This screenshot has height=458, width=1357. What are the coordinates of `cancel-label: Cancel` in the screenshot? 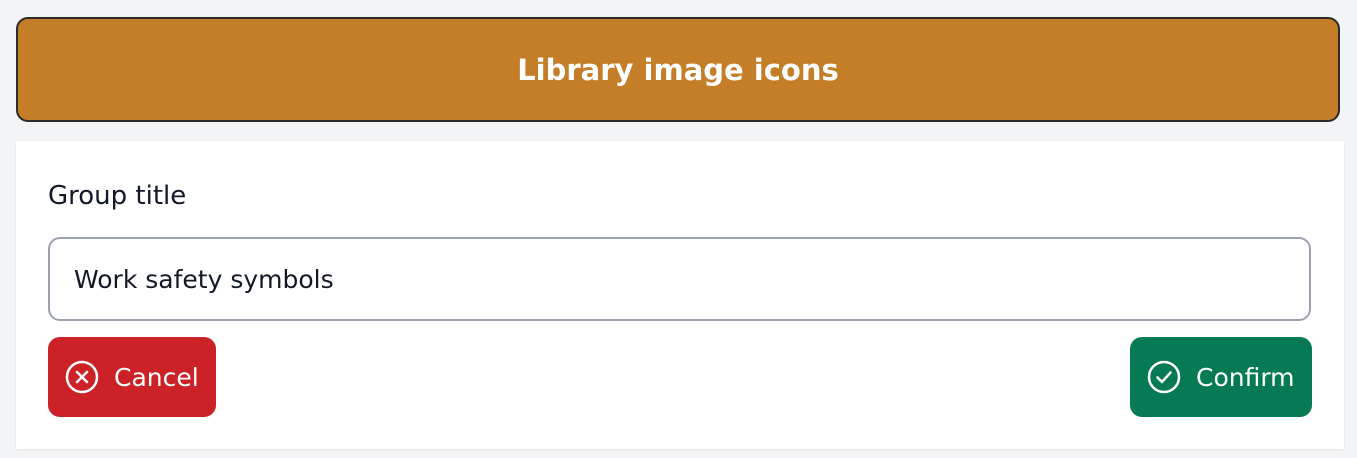 It's located at (156, 377).